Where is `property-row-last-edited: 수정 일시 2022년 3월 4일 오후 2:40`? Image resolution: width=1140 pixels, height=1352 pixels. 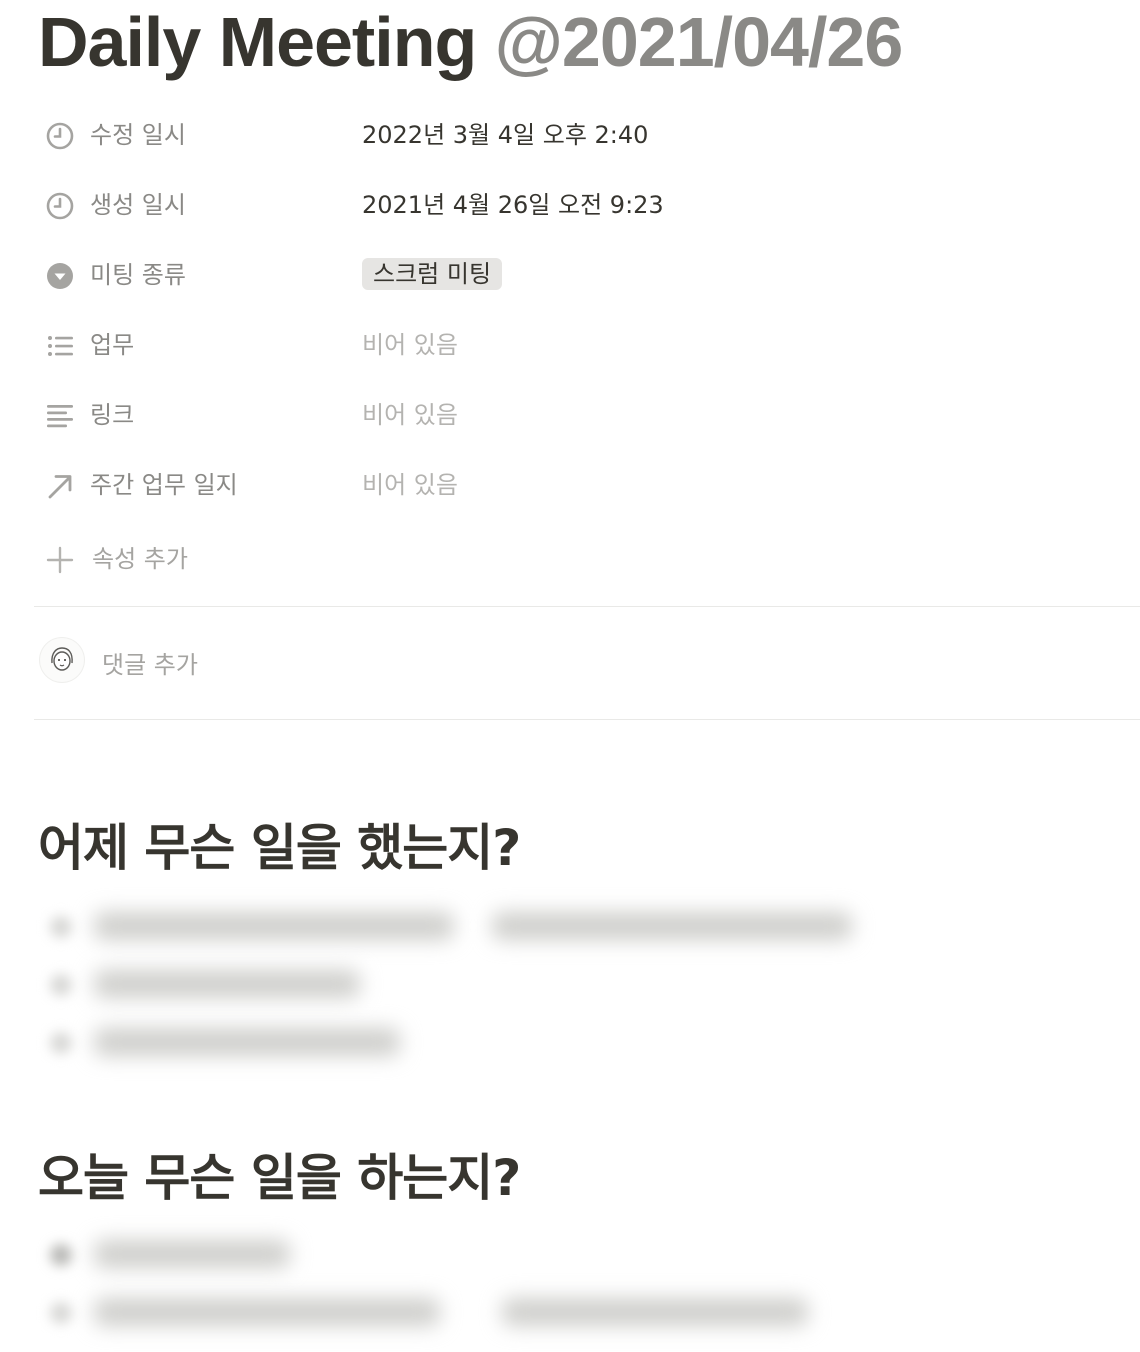
property-row-last-edited: 수정 일시 2022년 3월 4일 오후 2:40 is located at coordinates (589, 134).